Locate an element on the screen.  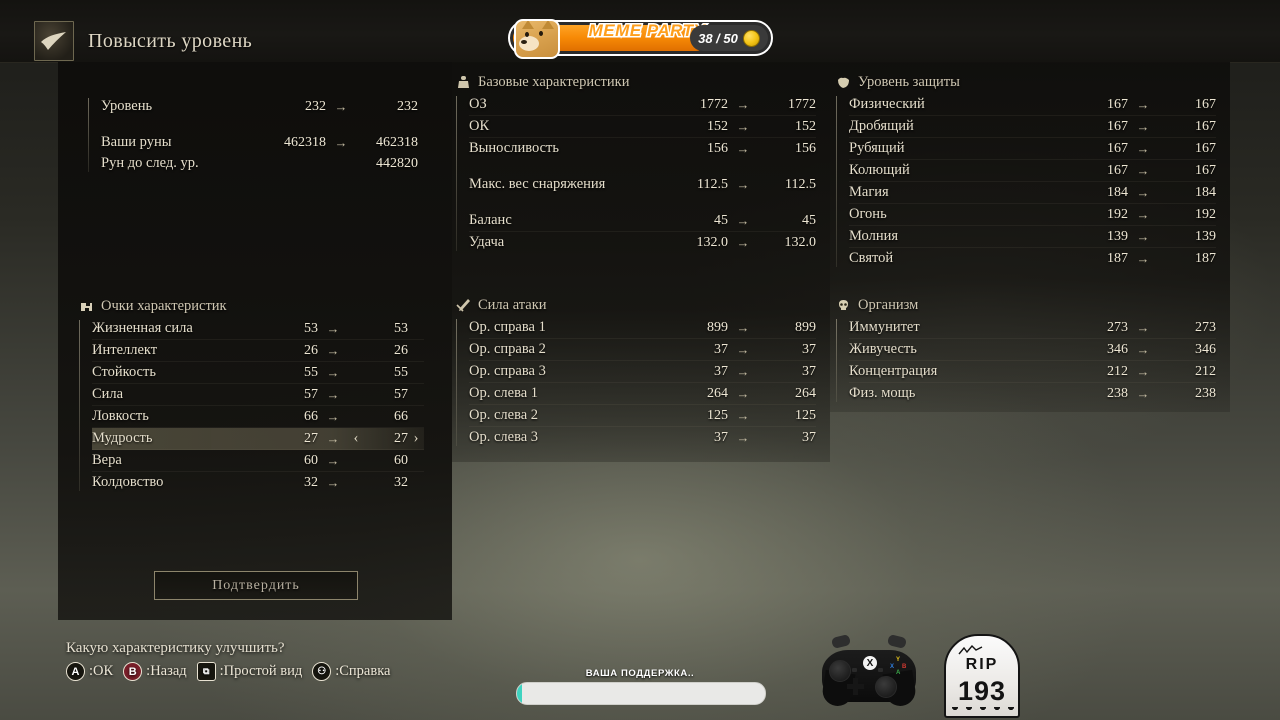
muscle-icon is located at coordinates (86, 306).